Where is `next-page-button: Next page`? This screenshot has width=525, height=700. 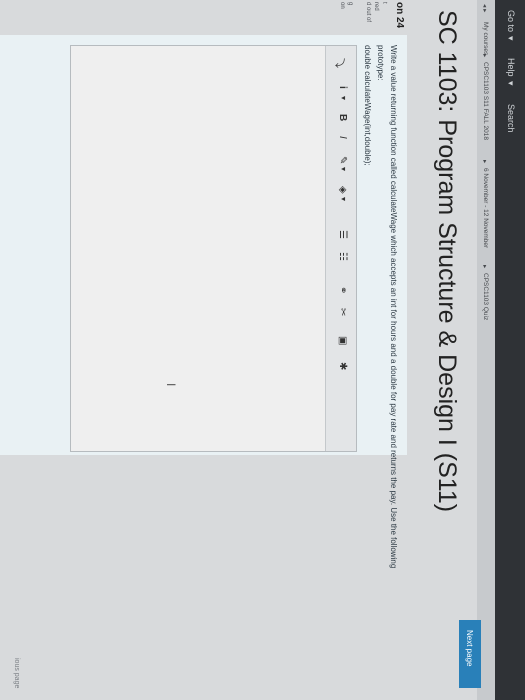 next-page-button: Next page is located at coordinates (470, 654).